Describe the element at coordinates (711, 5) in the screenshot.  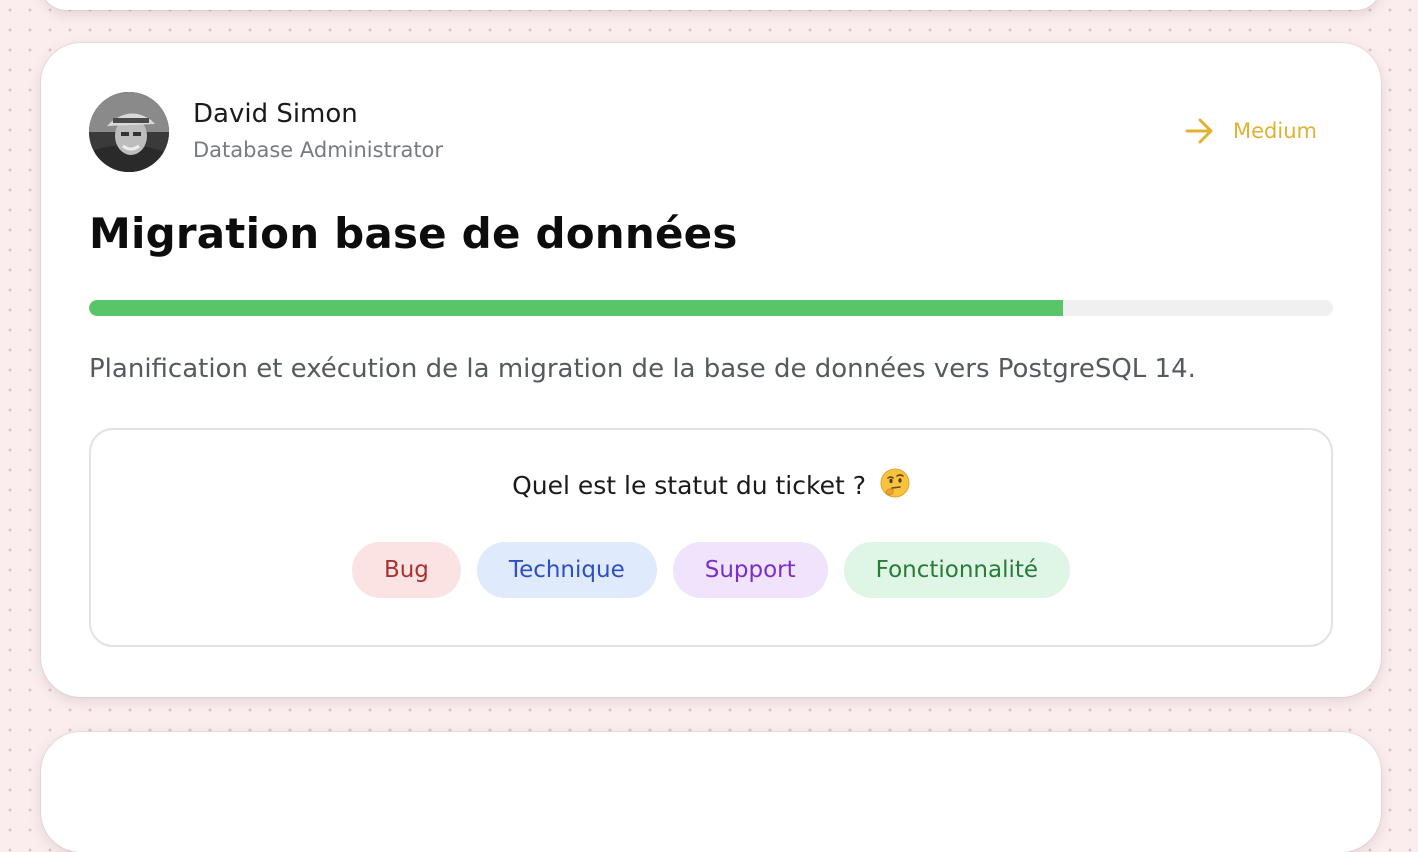
I see `previous-ticket-card` at that location.